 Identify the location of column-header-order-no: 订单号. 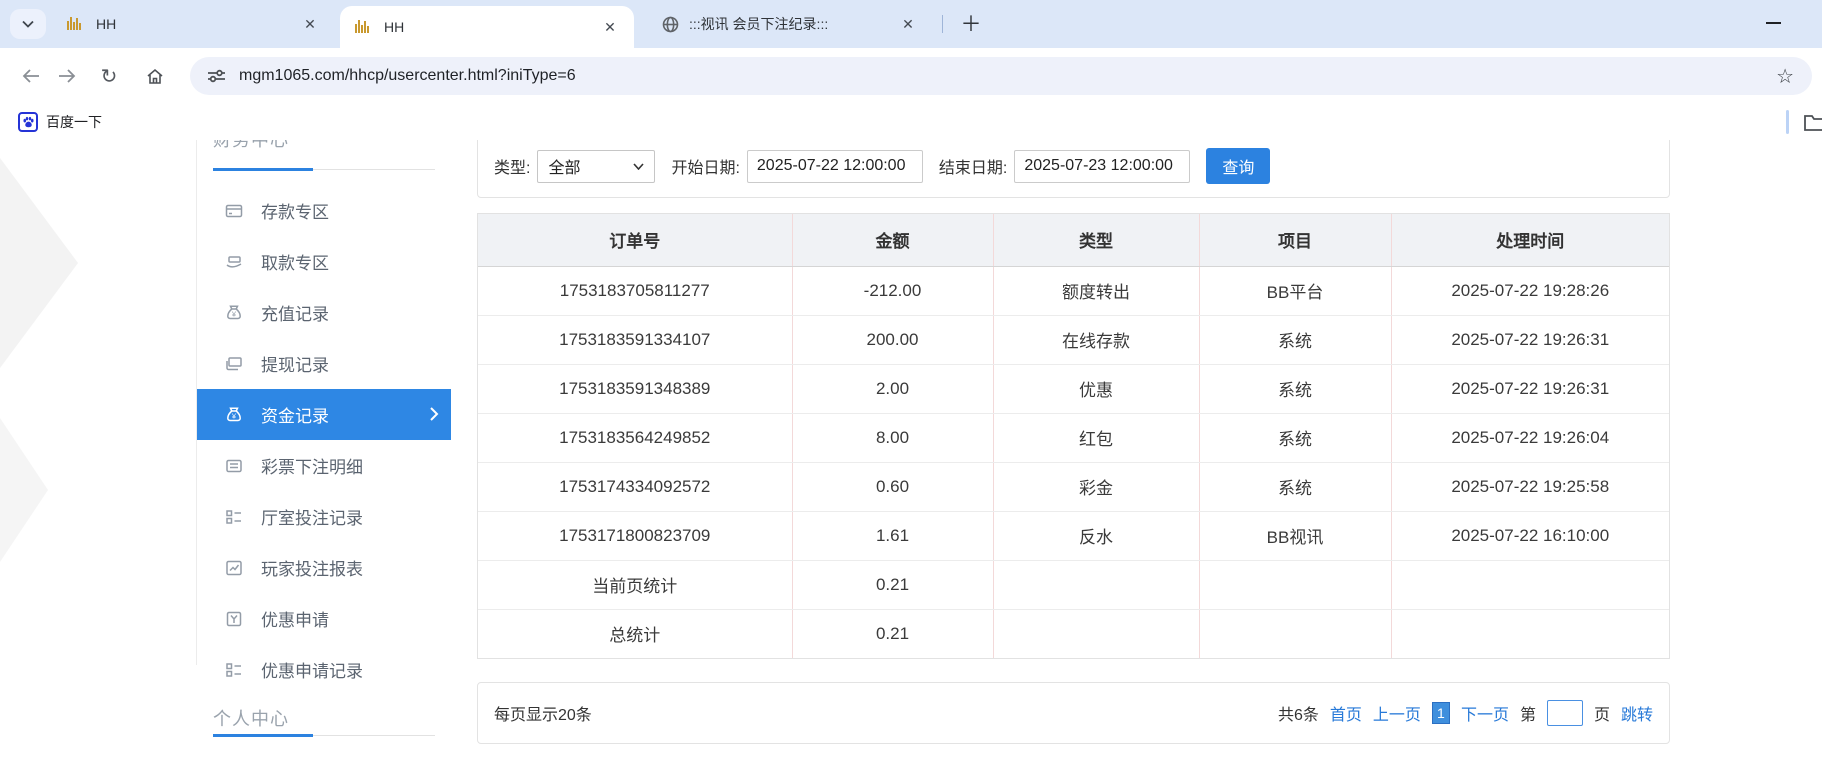
(635, 240).